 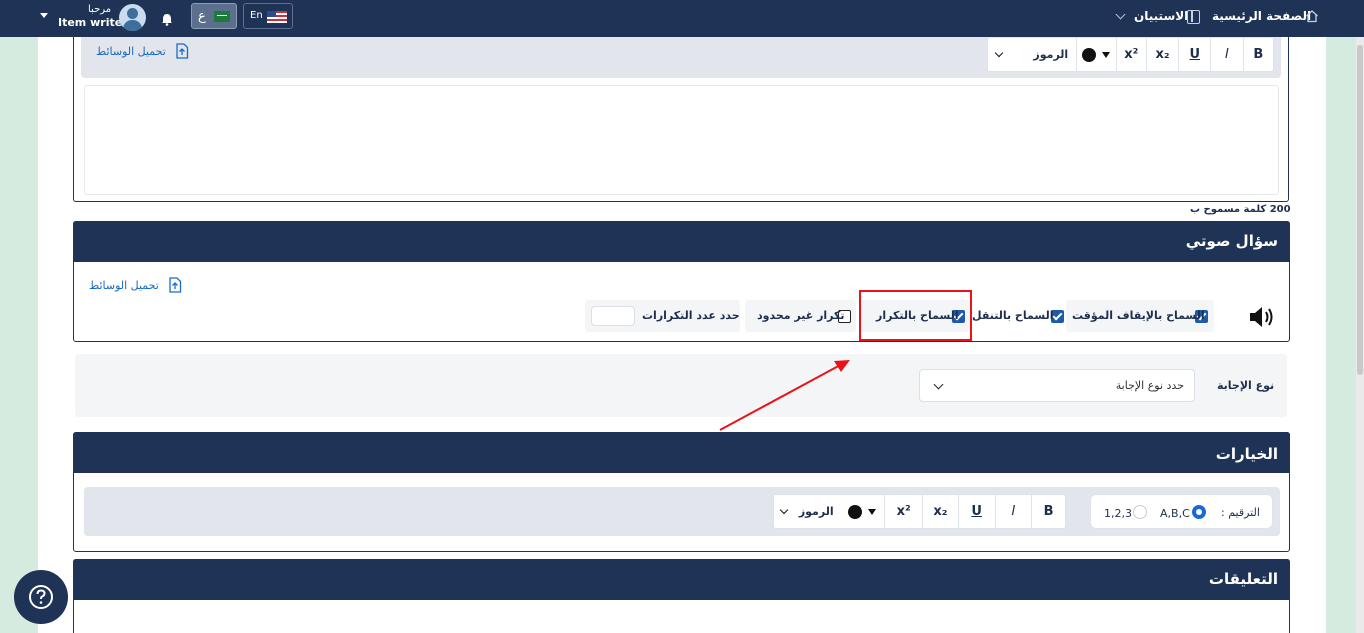 What do you see at coordinates (1231, 241) in the screenshot?
I see `audio-question-title: سؤال صوتي` at bounding box center [1231, 241].